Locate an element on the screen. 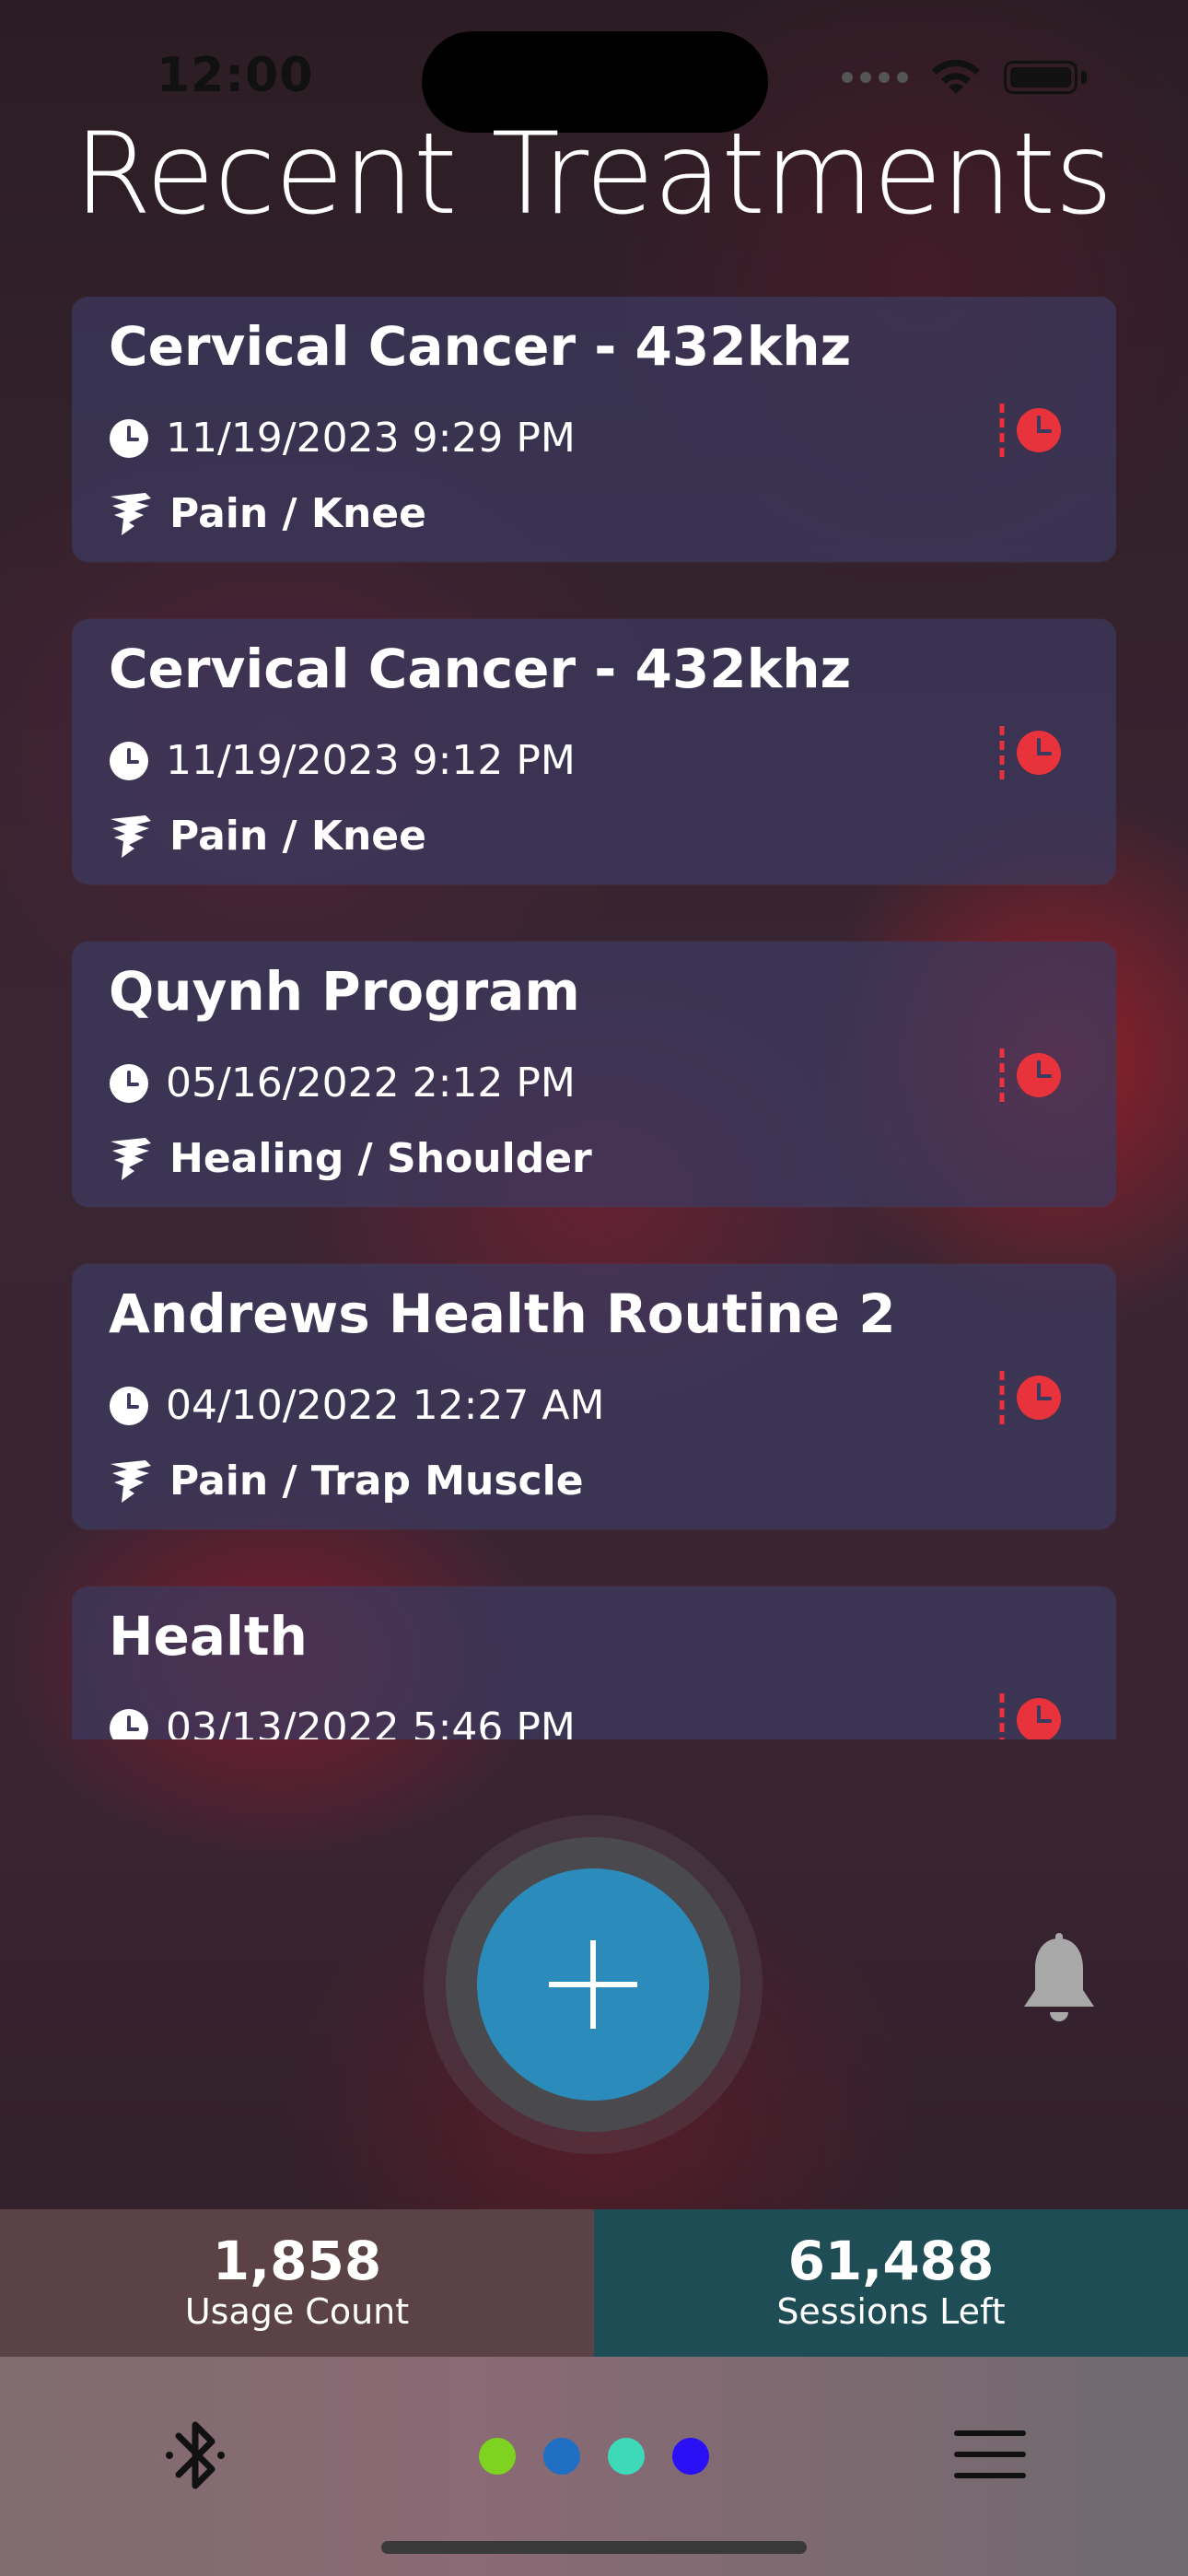 The image size is (1188, 2576). treatment-card: Health 03/13/2022 5:46 PM is located at coordinates (594, 1663).